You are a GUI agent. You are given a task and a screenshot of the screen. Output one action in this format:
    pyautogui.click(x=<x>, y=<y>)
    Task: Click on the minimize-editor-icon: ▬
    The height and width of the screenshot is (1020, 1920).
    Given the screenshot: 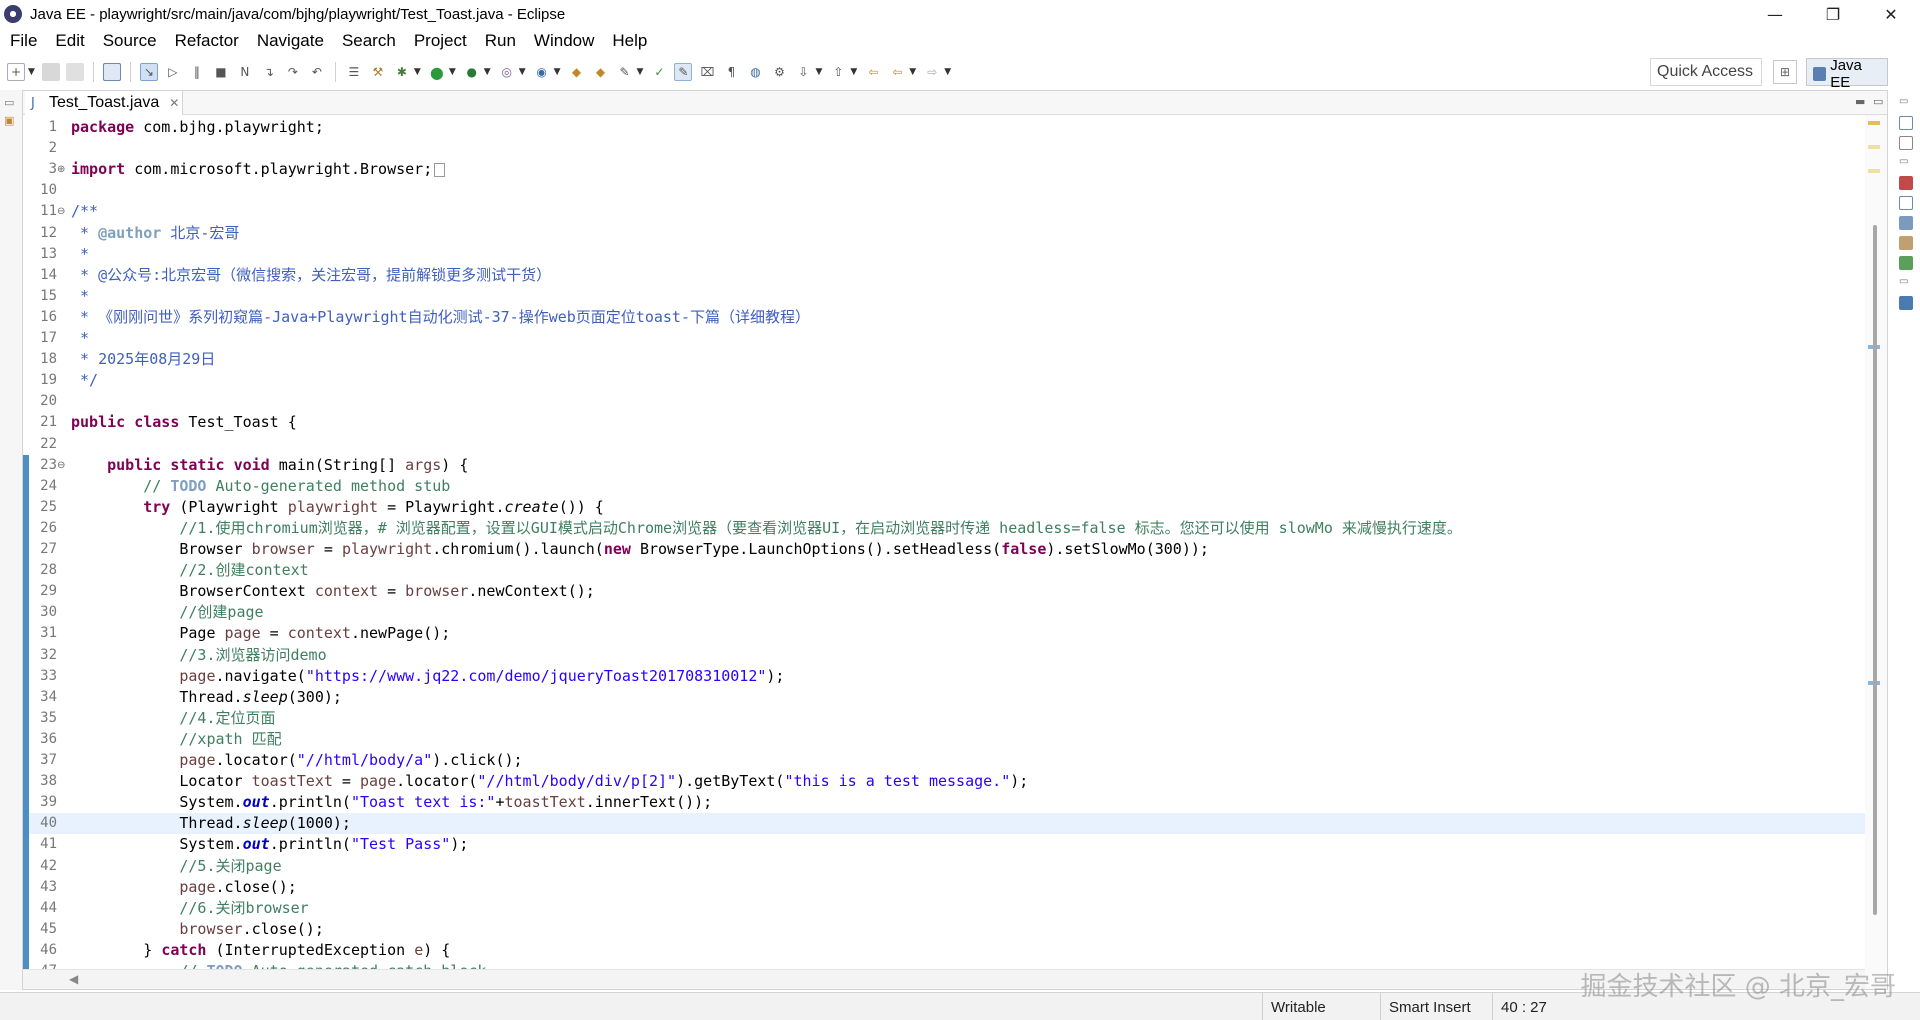 What is the action you would take?
    pyautogui.click(x=1860, y=101)
    